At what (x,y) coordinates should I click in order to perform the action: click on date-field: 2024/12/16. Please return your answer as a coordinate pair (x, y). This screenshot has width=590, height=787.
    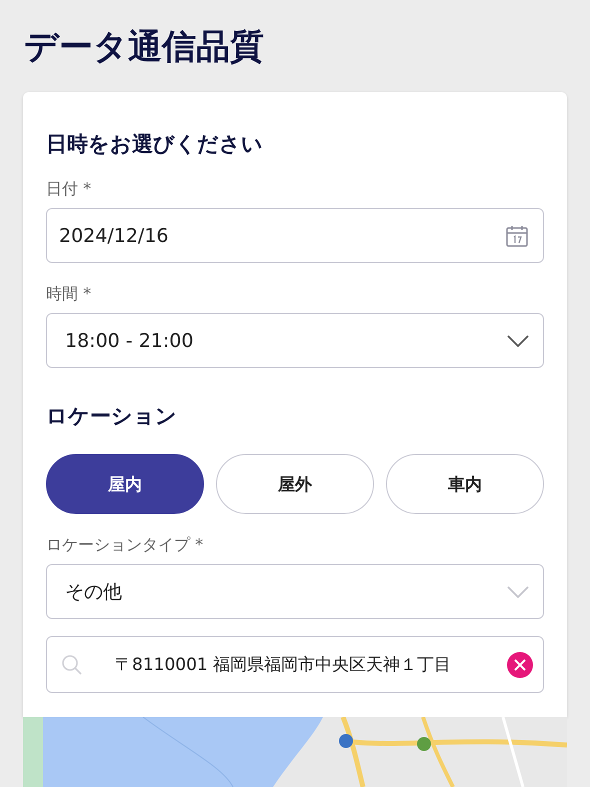
    Looking at the image, I should click on (295, 235).